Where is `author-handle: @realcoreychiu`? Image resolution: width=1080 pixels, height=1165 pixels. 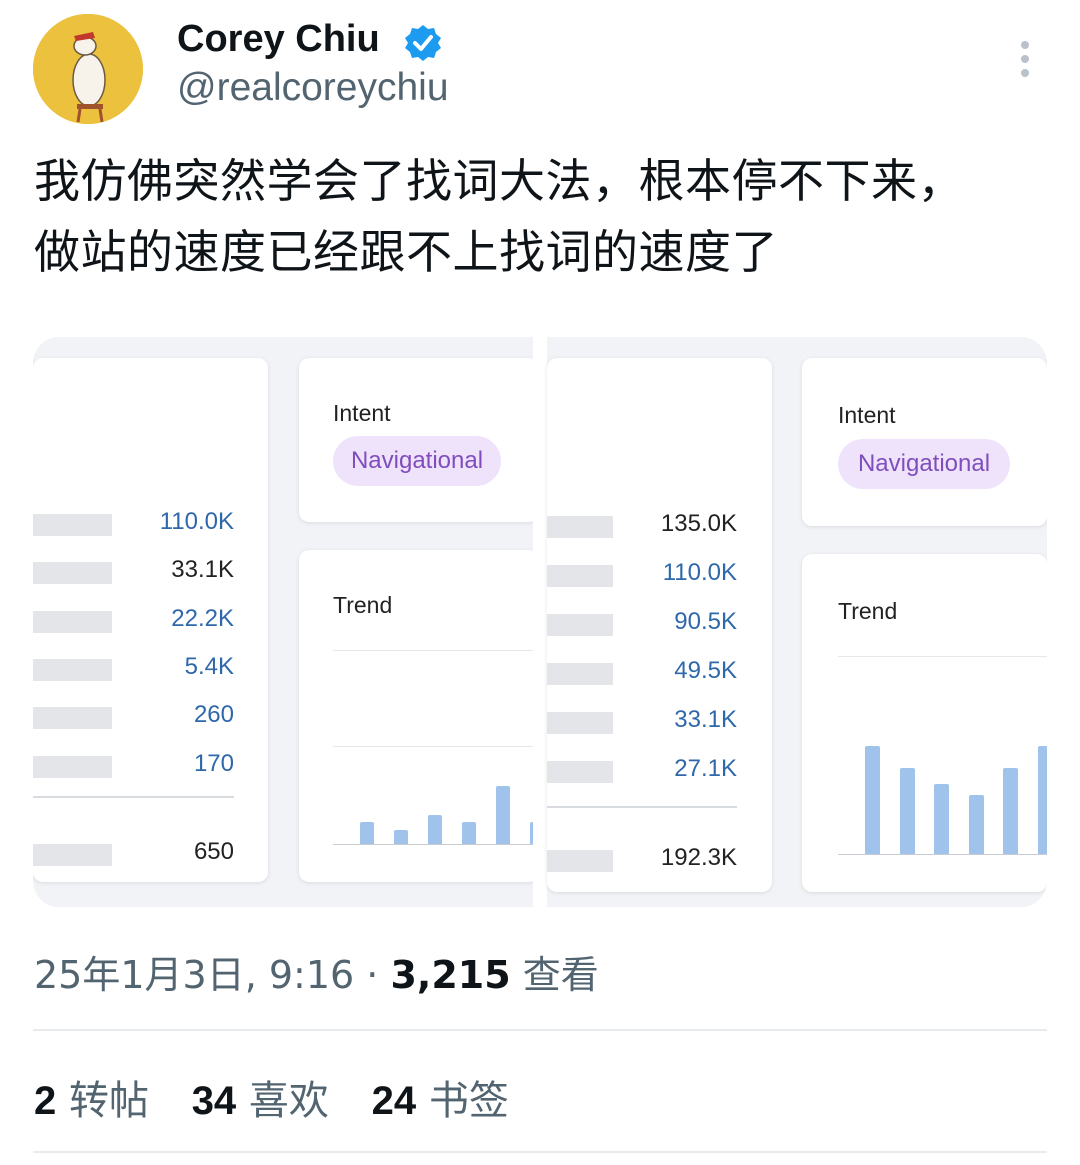
author-handle: @realcoreychiu is located at coordinates (313, 88).